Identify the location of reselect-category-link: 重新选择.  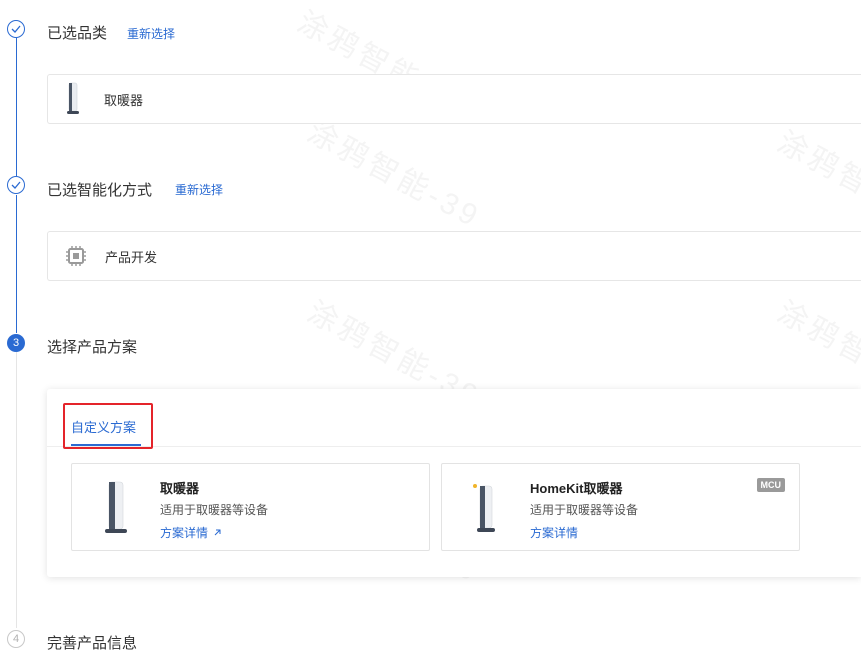
(151, 33).